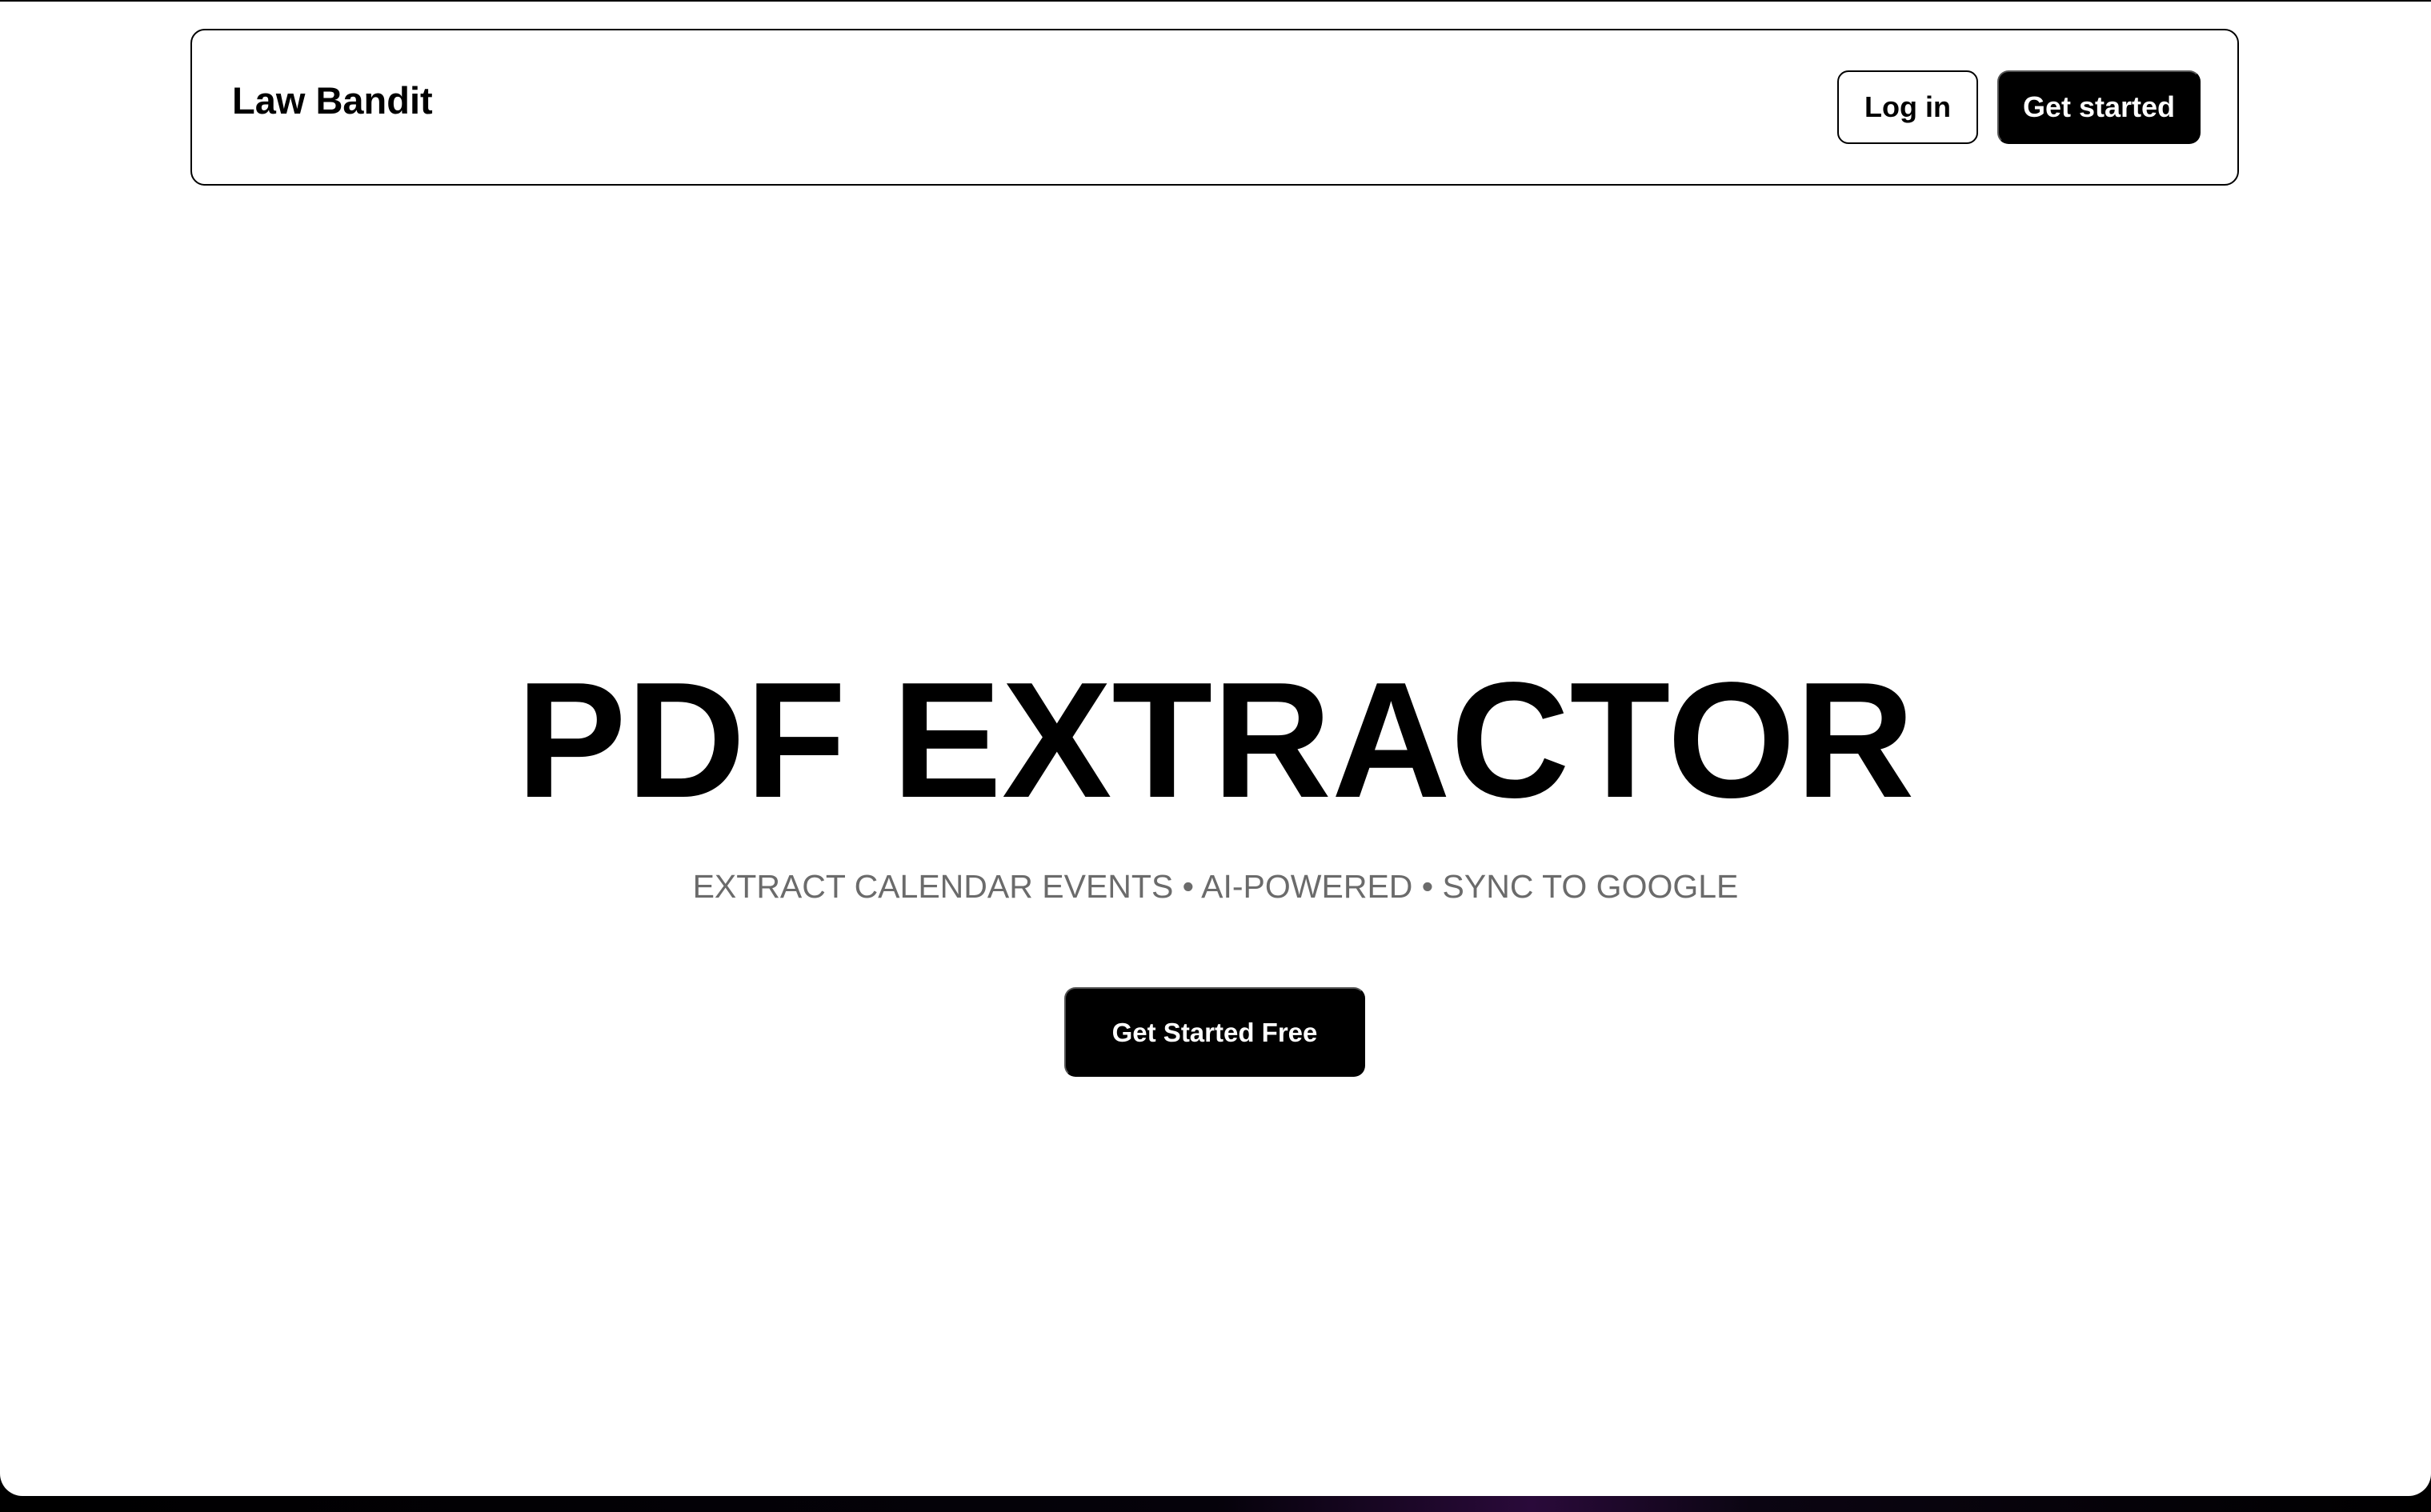 This screenshot has width=2431, height=1512. I want to click on window-bottom-edge, so click(1215, 1504).